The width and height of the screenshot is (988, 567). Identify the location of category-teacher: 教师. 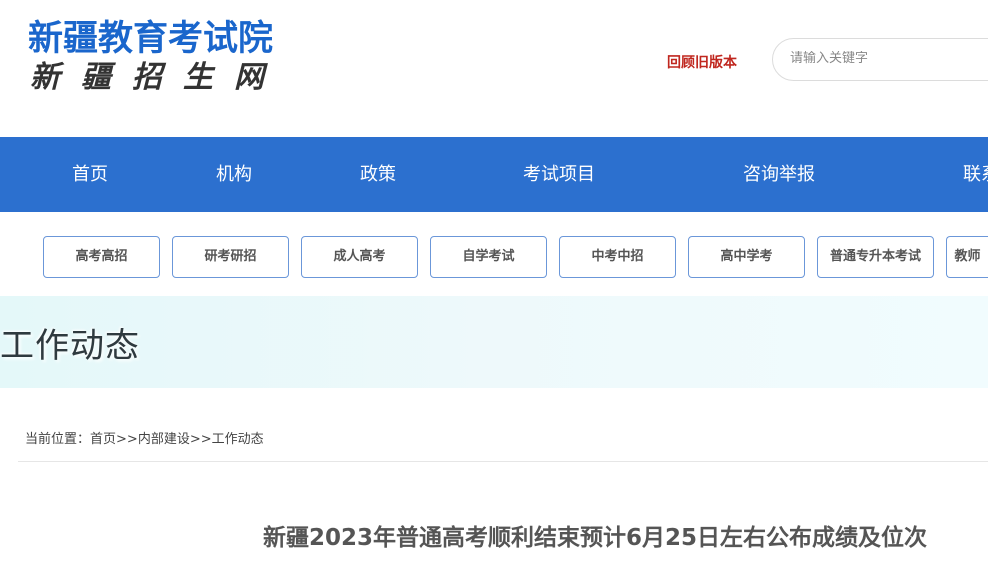
(967, 257).